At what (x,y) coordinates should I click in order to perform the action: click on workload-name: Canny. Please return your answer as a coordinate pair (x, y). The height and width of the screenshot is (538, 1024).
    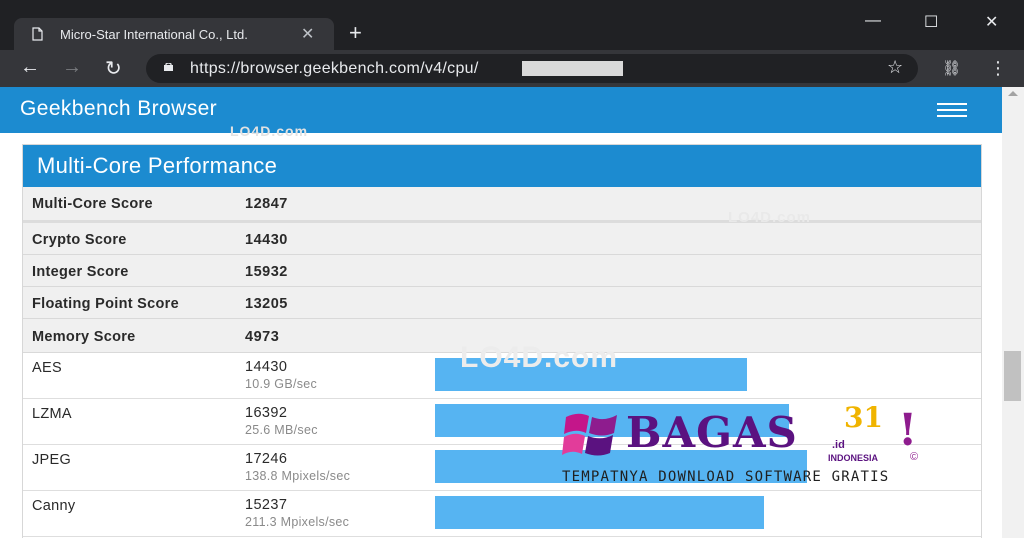
    Looking at the image, I should click on (54, 506).